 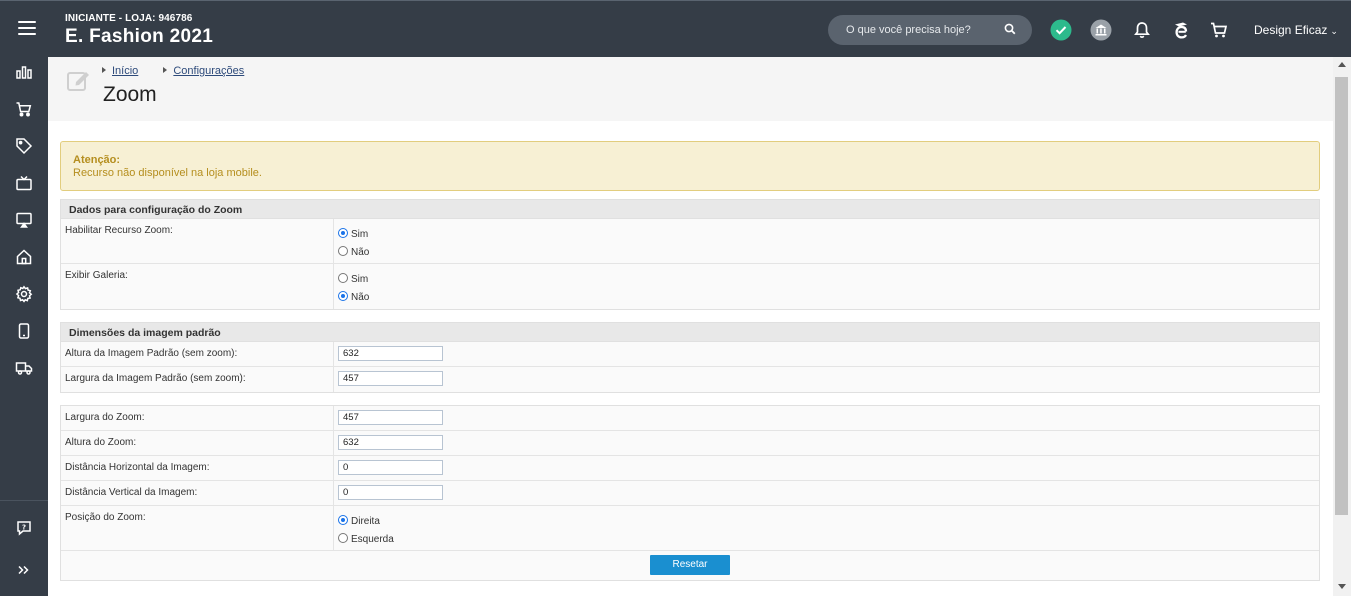 What do you see at coordinates (390, 417) in the screenshot?
I see `zoom-width-input` at bounding box center [390, 417].